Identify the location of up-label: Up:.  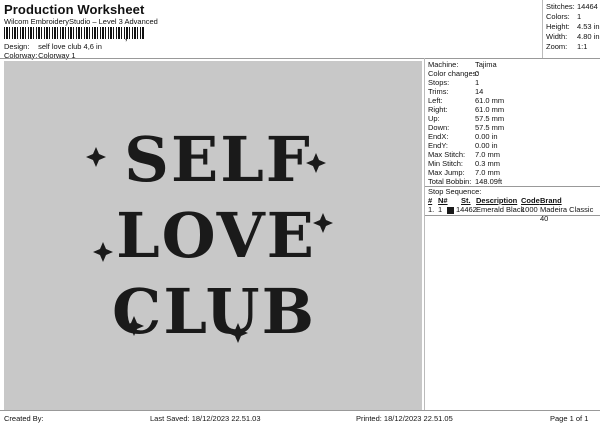
(434, 118).